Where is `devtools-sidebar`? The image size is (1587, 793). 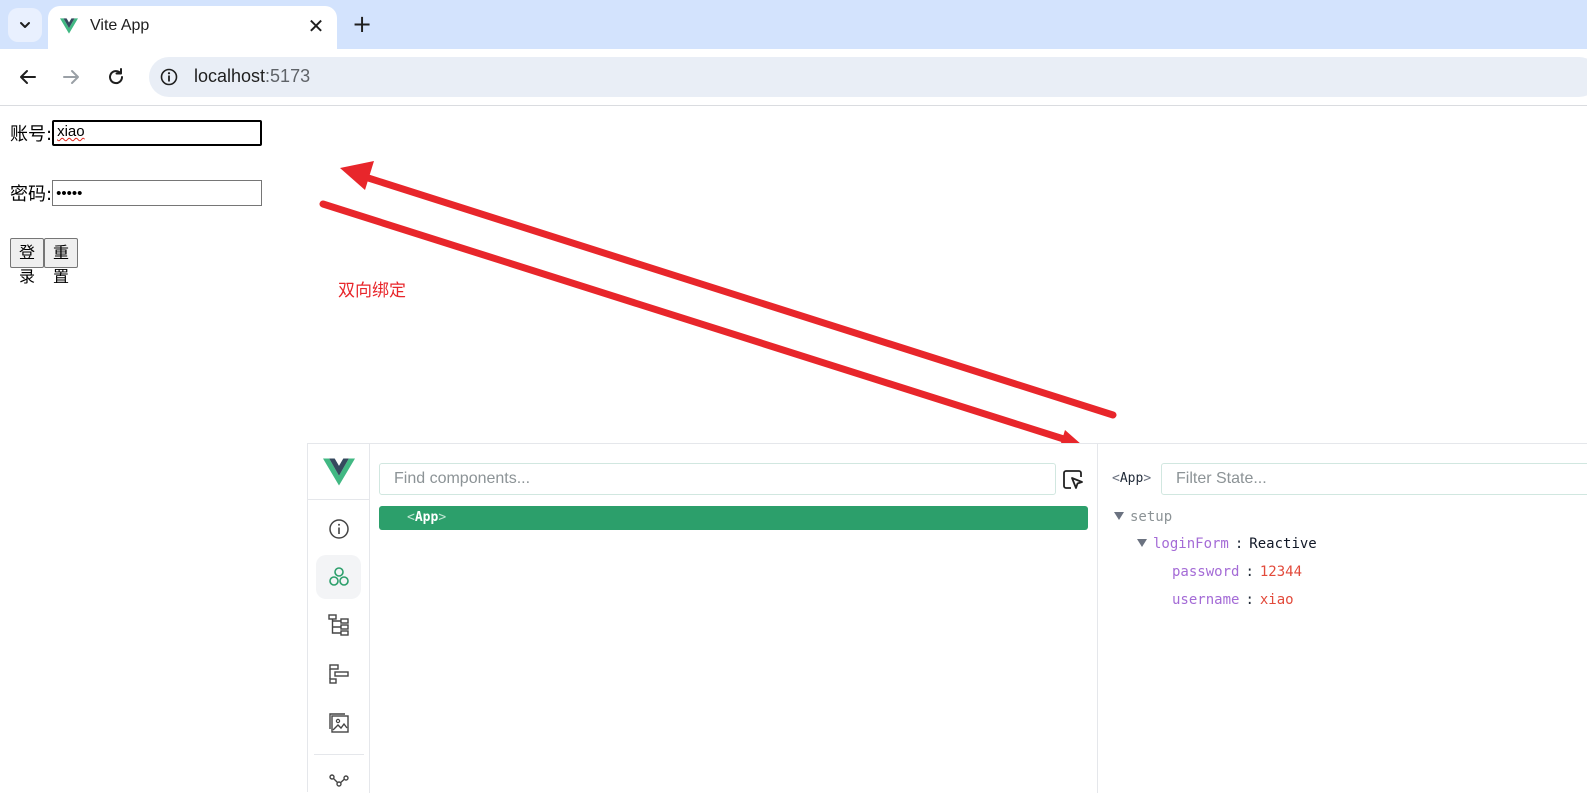 devtools-sidebar is located at coordinates (339, 618).